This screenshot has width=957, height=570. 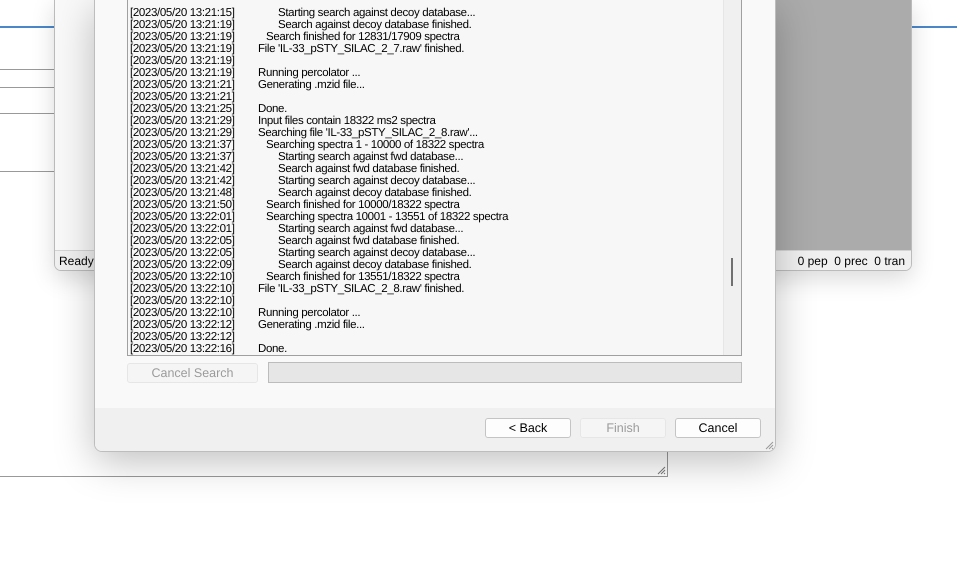 What do you see at coordinates (386, 217) in the screenshot?
I see `log-message: Searching spectra 10001 - 13551 of 18322 spectra` at bounding box center [386, 217].